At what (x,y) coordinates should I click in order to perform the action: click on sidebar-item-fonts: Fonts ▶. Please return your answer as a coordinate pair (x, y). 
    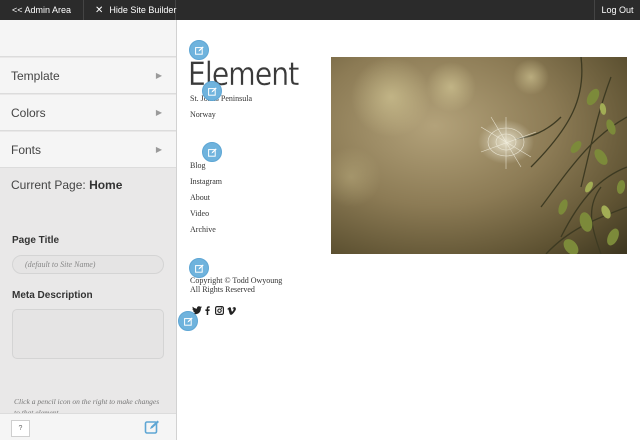
    Looking at the image, I should click on (88, 150).